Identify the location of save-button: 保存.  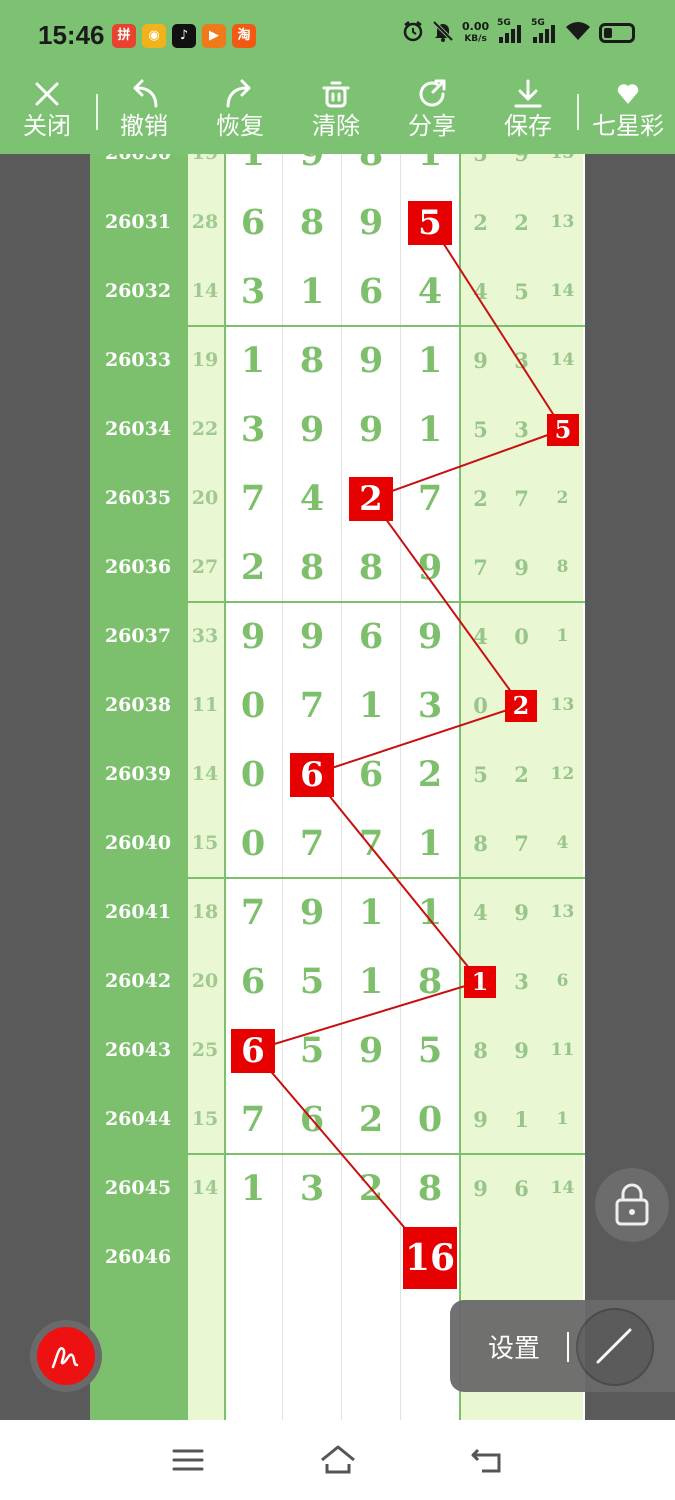
(528, 113).